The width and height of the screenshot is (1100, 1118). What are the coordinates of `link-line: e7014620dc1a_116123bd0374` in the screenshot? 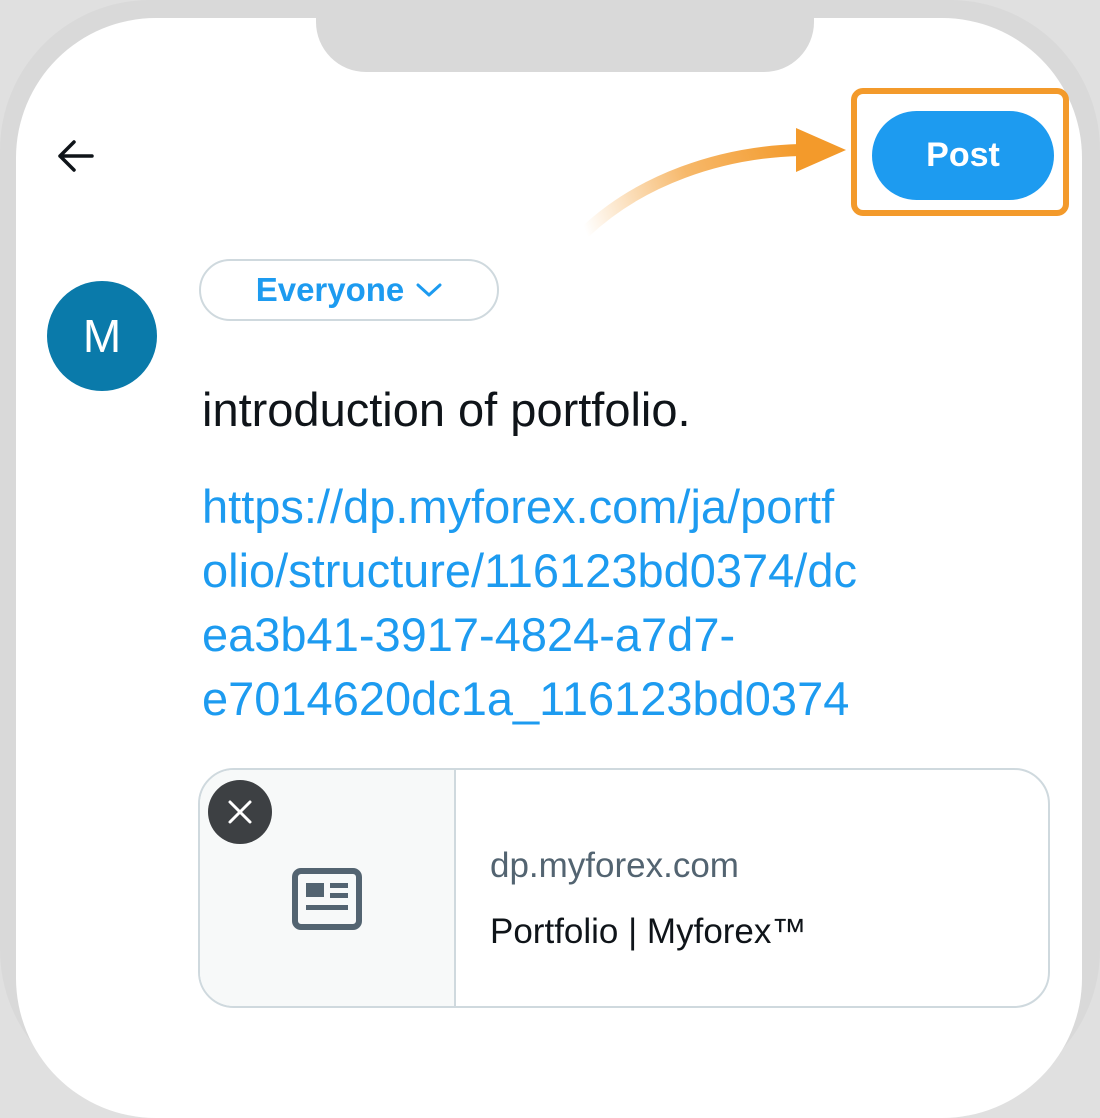 It's located at (526, 698).